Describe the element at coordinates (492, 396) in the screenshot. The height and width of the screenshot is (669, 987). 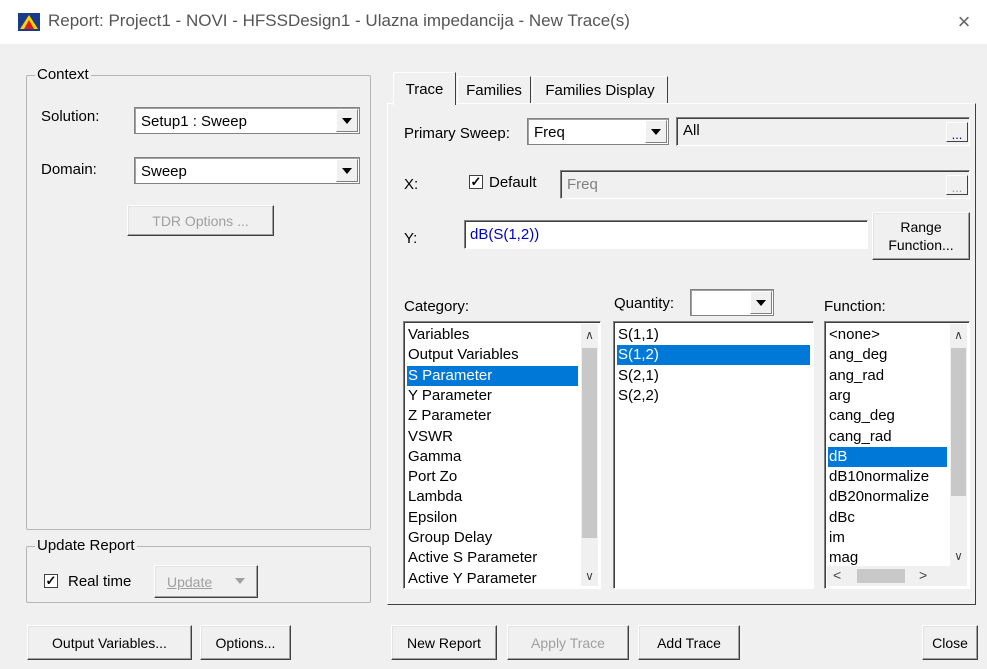
I see `category-list-item: Y Parameter` at that location.